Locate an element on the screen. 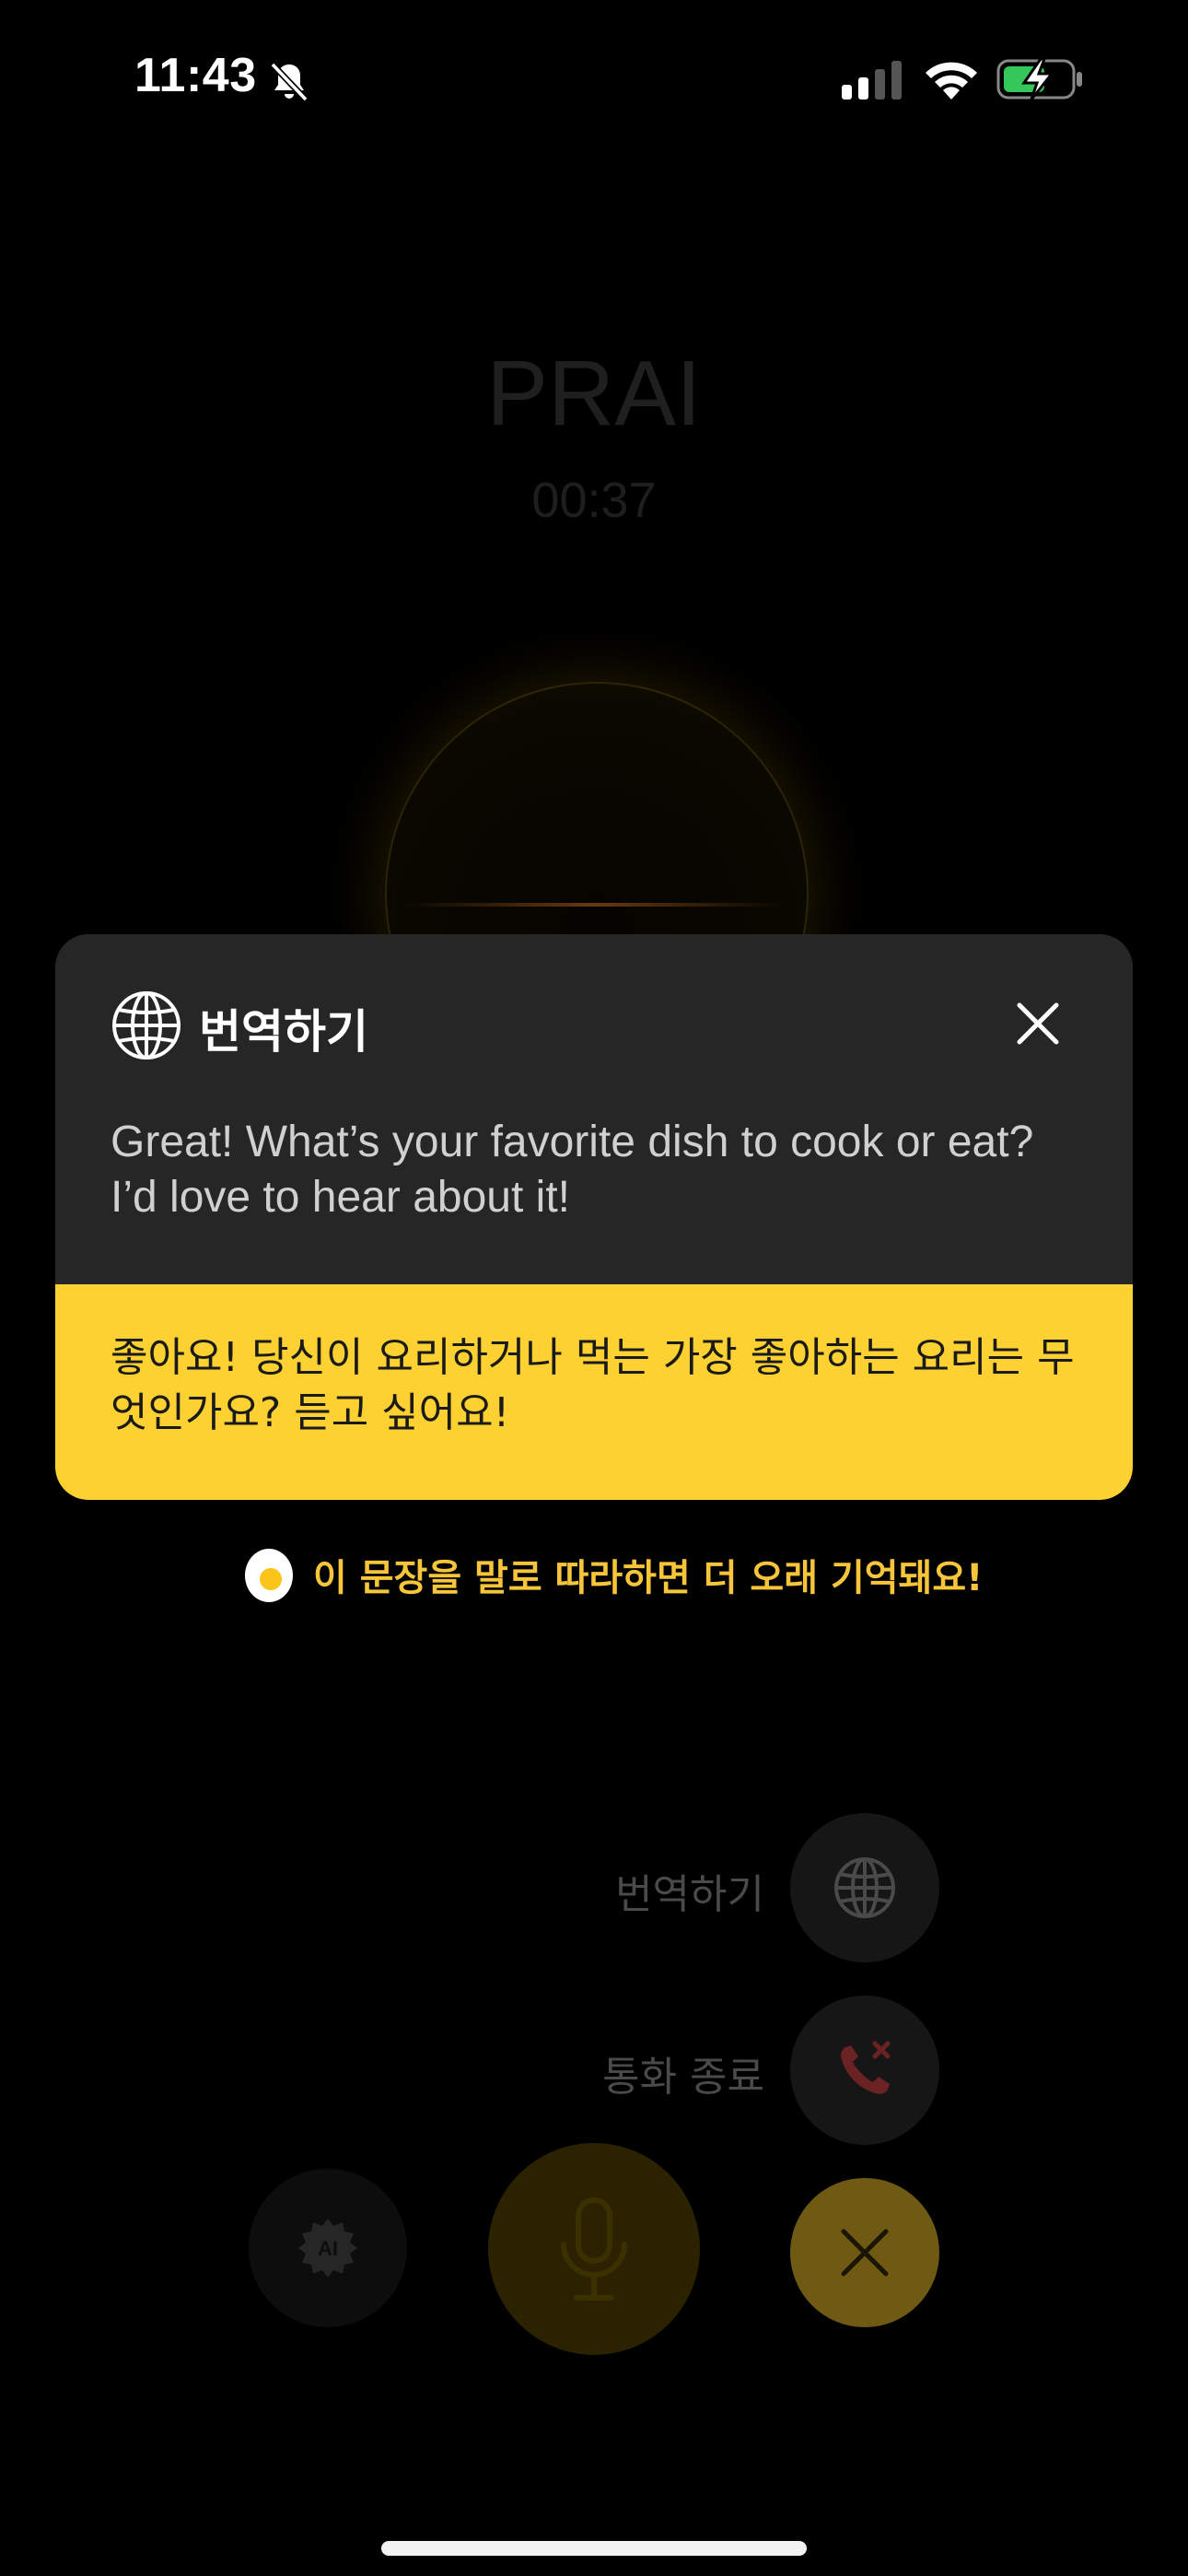  wifi-icon is located at coordinates (951, 81).